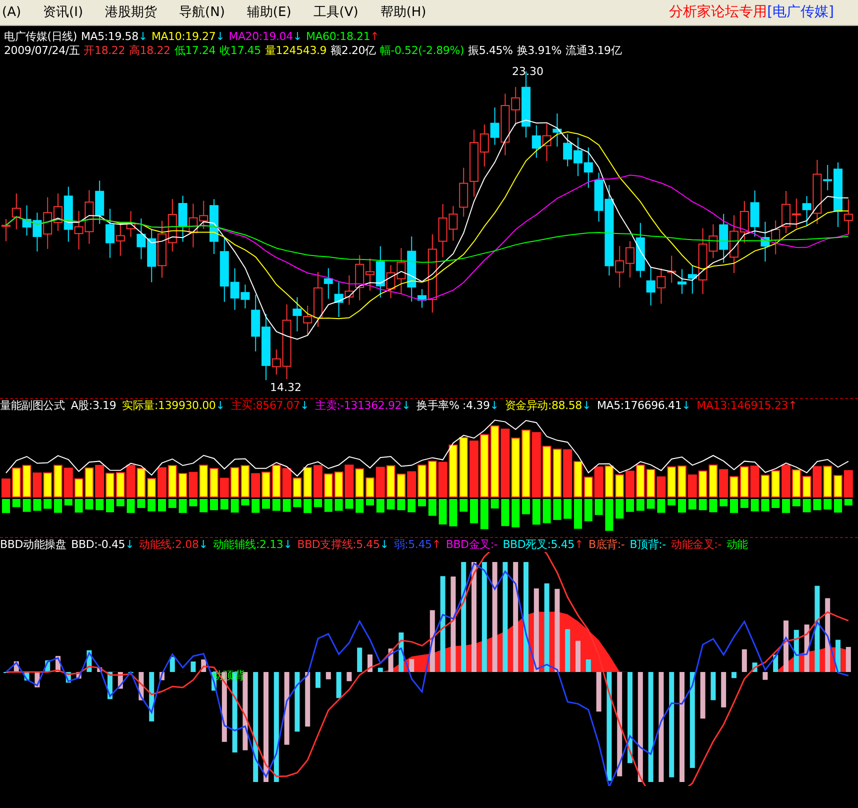  Describe the element at coordinates (422, 51) in the screenshot. I see `quote-value: 幅-0.52(-2.89%)` at that location.